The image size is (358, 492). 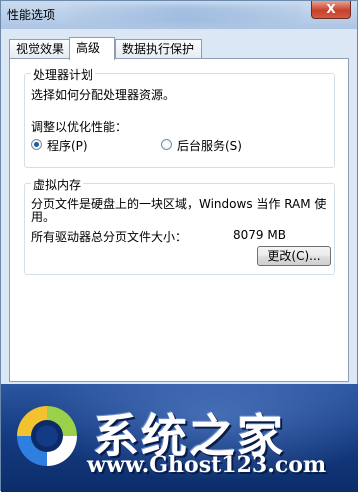 I want to click on adjust-performance-label: 调整以优化性能：, so click(x=79, y=127).